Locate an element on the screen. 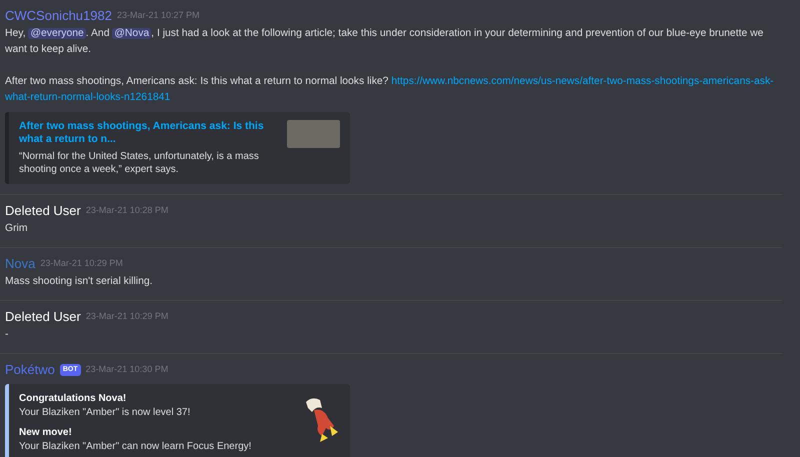  message-timestamp: 23-Mar-21 10:27 PM is located at coordinates (158, 15).